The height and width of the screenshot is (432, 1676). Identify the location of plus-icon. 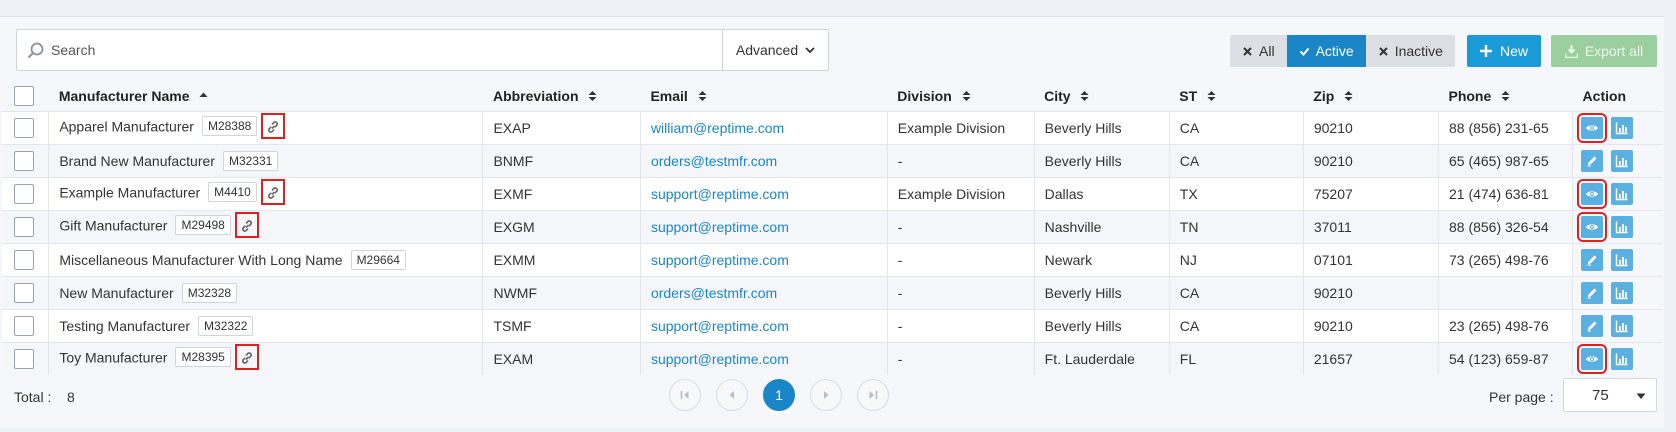
(1485, 51).